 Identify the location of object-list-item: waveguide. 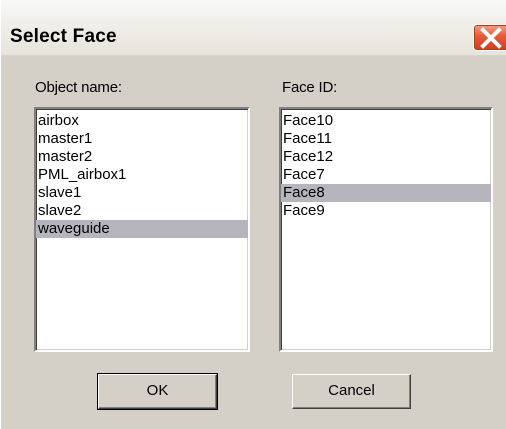
(142, 229).